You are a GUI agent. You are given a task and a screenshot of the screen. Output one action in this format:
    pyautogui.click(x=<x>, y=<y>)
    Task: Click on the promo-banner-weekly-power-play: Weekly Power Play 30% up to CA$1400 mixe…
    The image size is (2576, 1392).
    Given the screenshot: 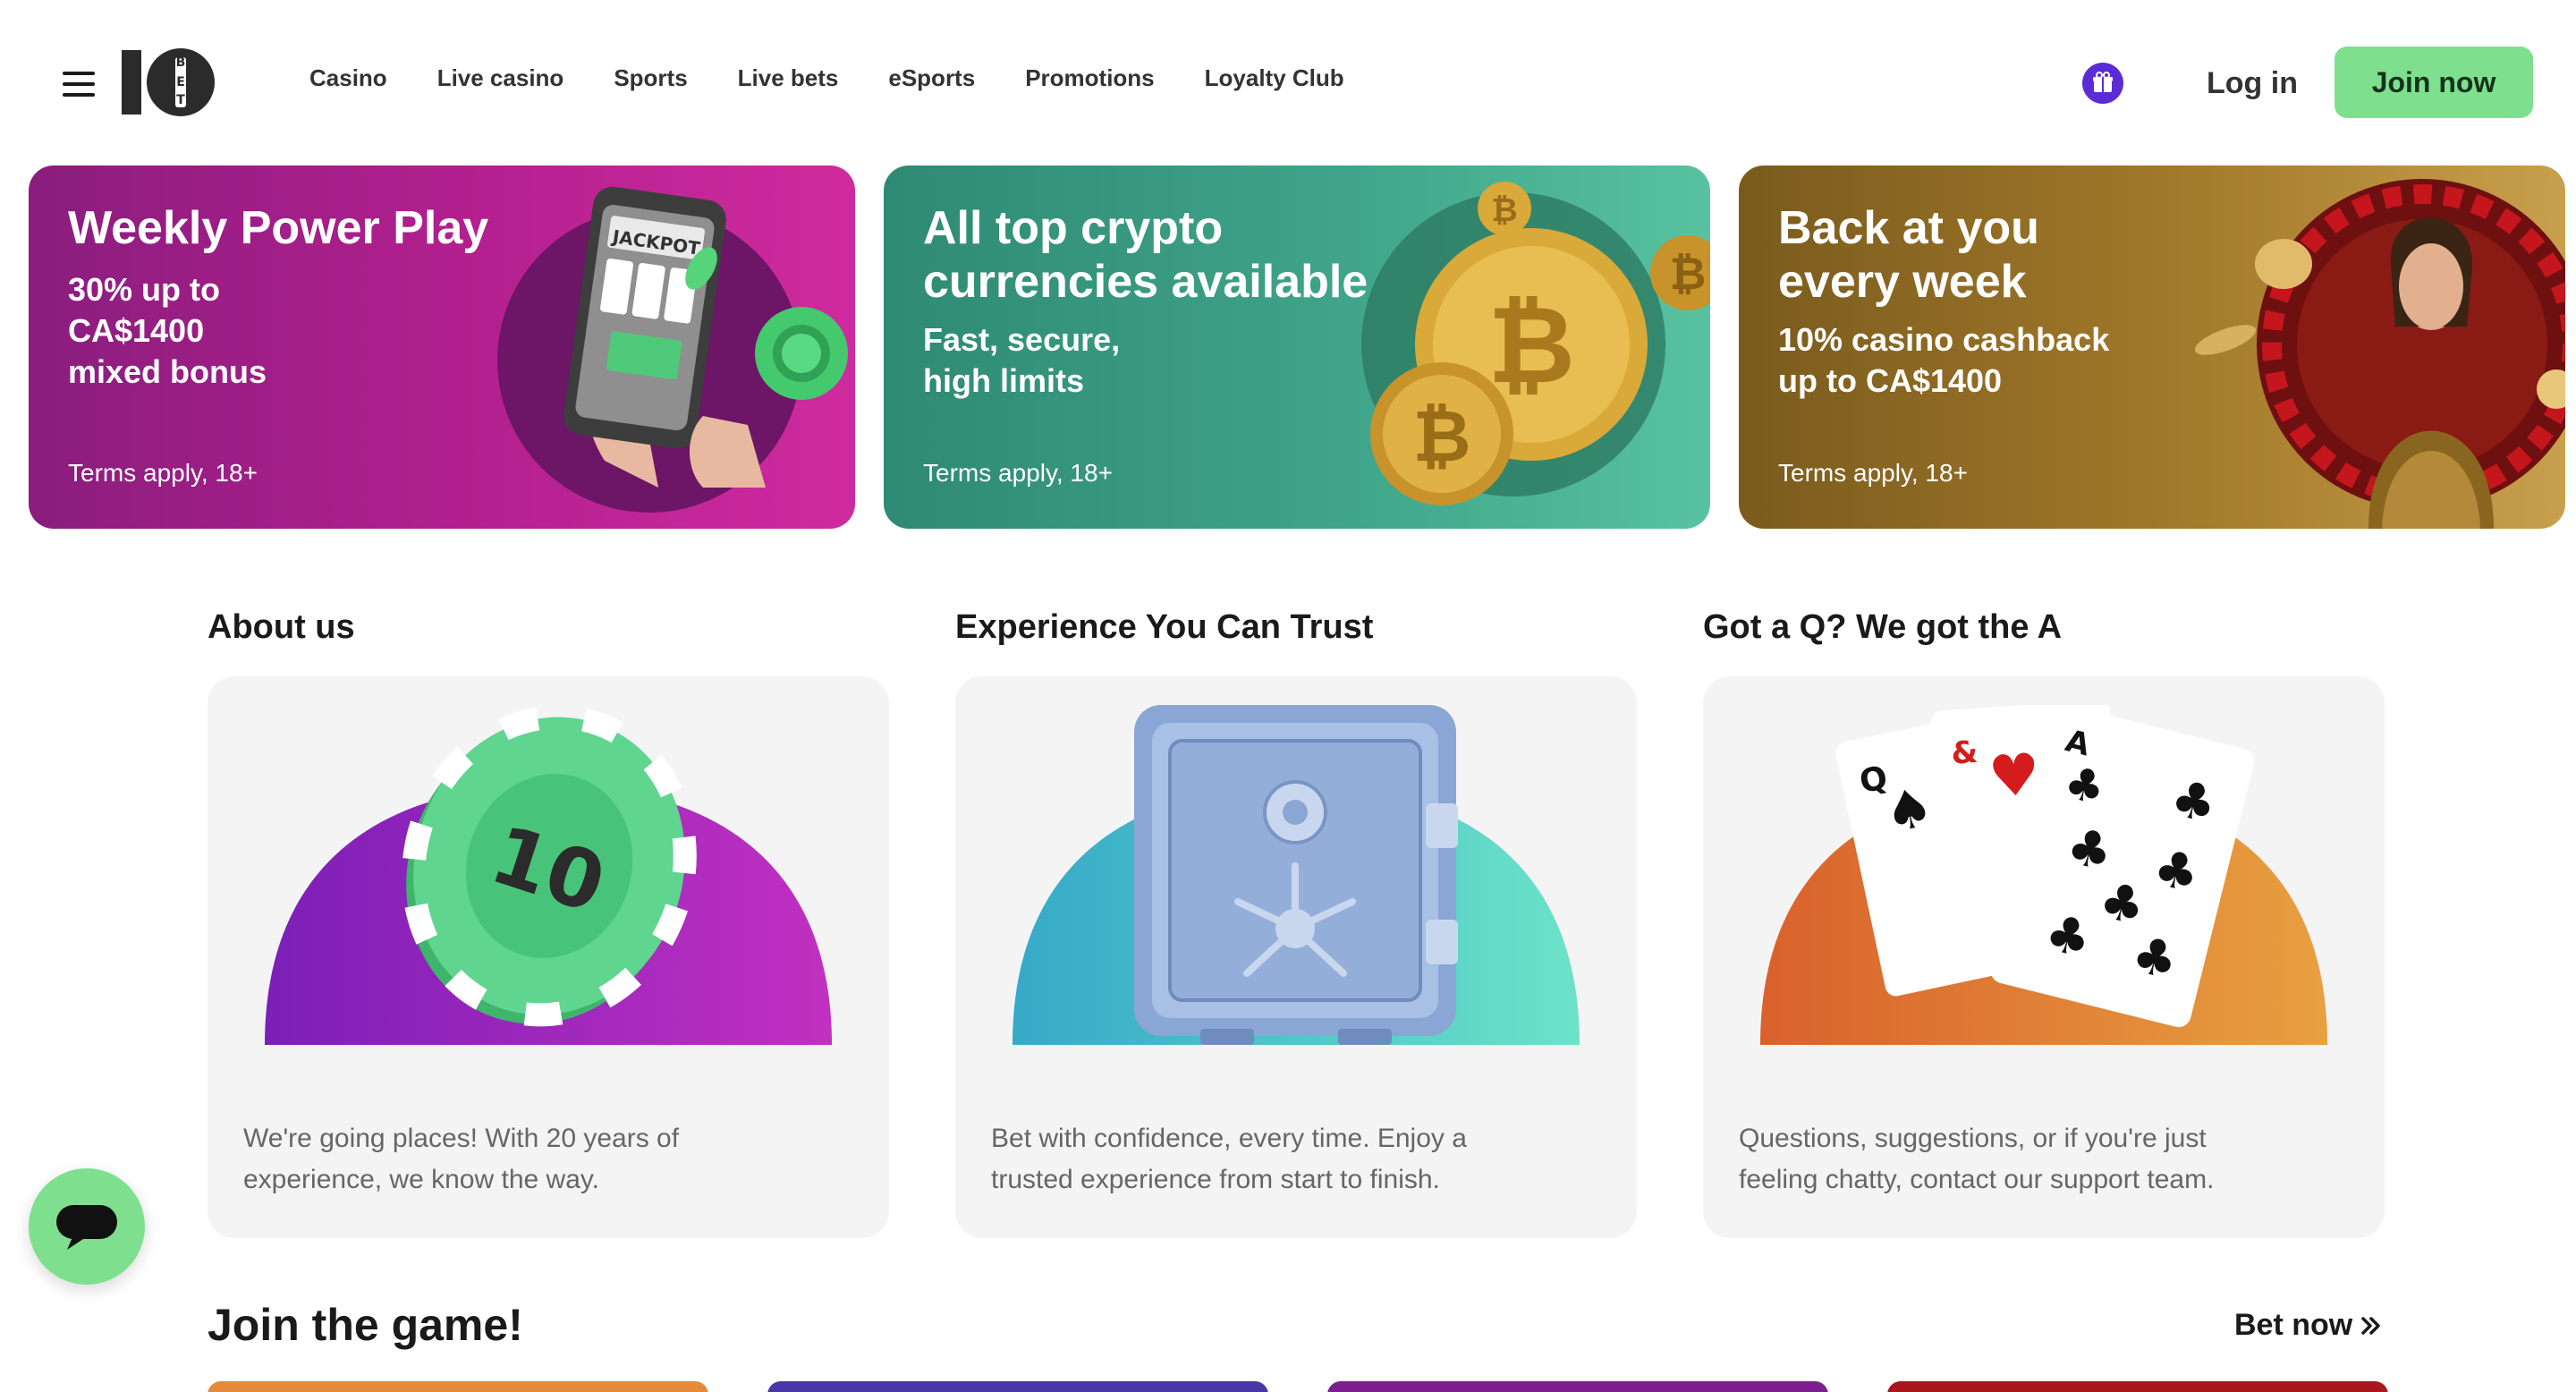 What is the action you would take?
    pyautogui.click(x=442, y=347)
    